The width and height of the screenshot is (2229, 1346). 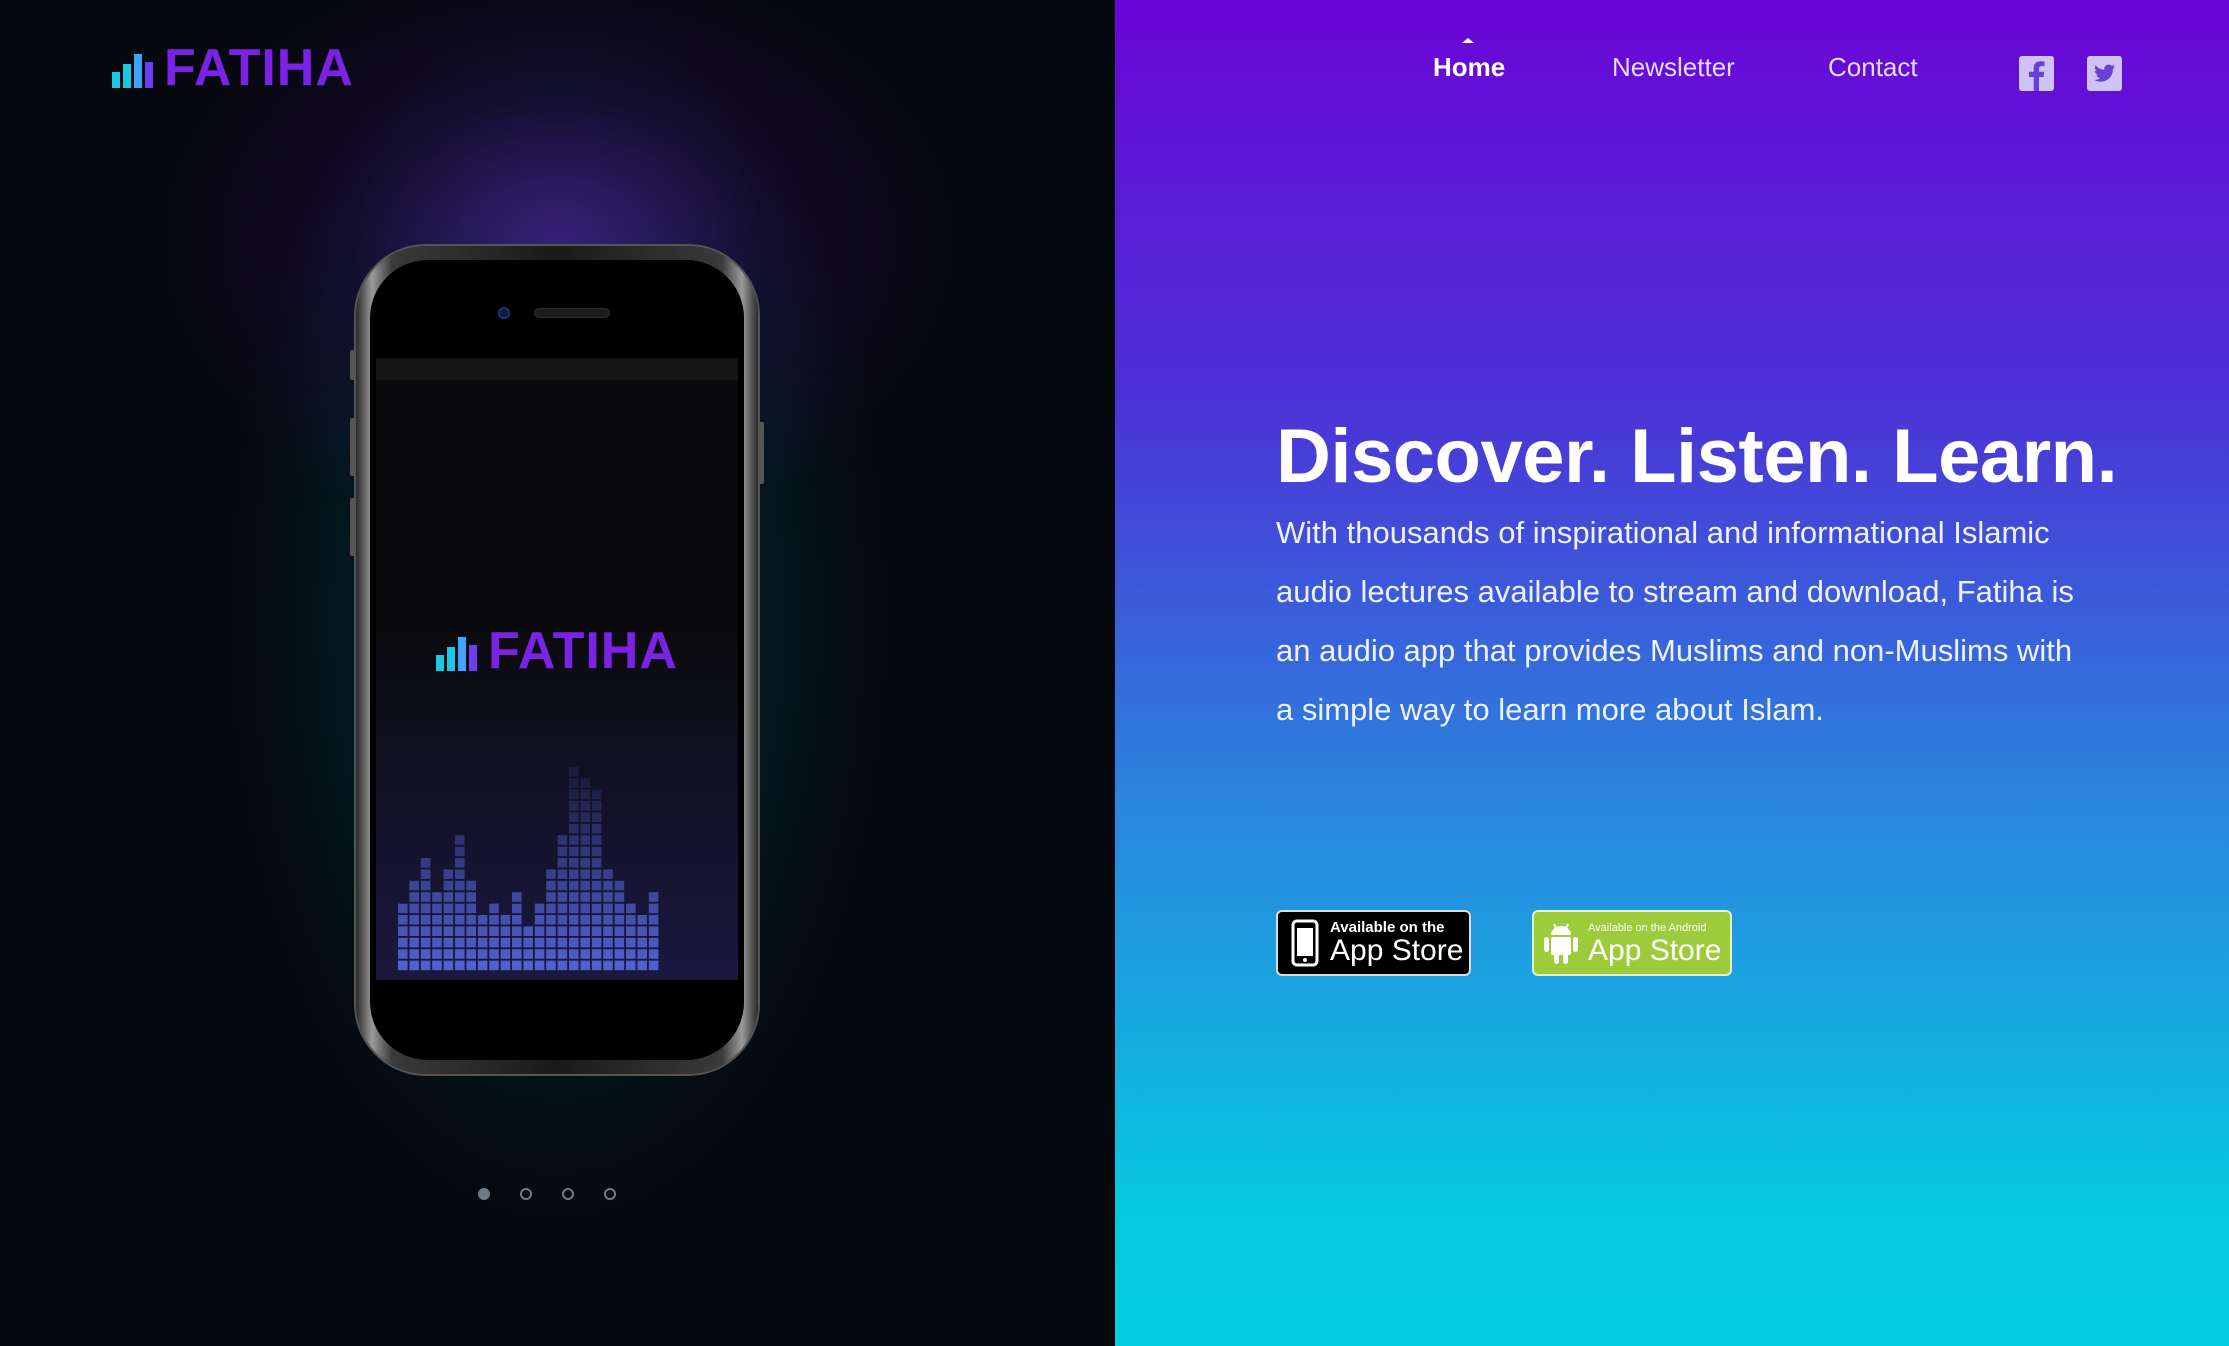 What do you see at coordinates (1468, 40) in the screenshot?
I see `active-indicator-icon` at bounding box center [1468, 40].